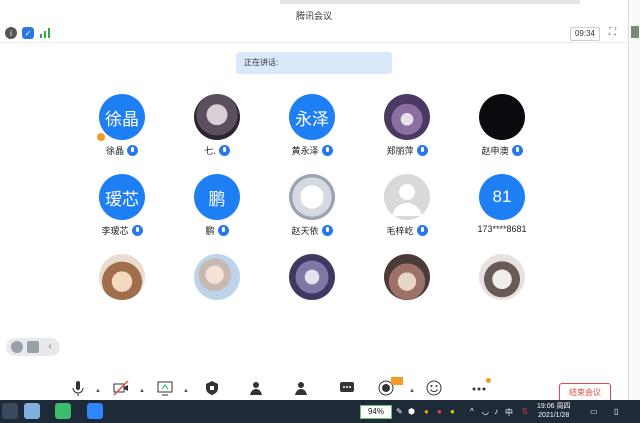  I want to click on participant-tile: 徐晶 徐晶, so click(122, 129).